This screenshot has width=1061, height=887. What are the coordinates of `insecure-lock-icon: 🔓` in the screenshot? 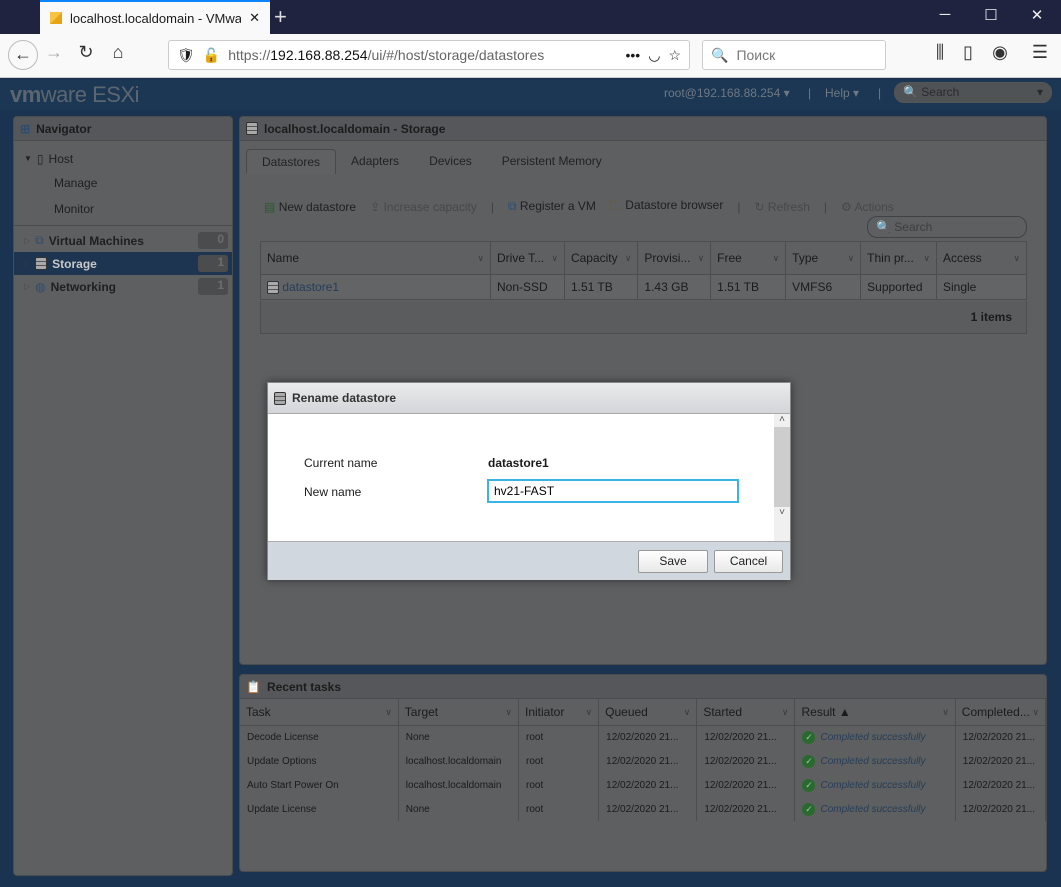 It's located at (211, 55).